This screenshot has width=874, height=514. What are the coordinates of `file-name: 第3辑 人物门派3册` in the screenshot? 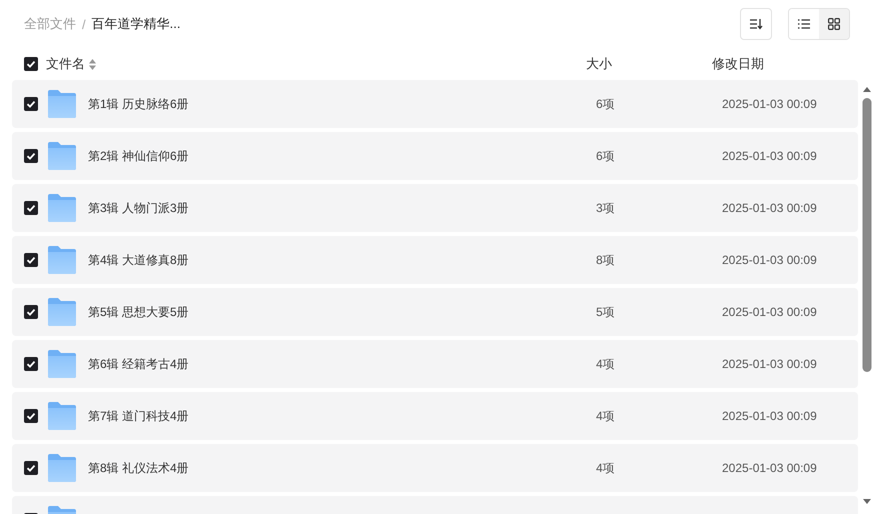 It's located at (342, 208).